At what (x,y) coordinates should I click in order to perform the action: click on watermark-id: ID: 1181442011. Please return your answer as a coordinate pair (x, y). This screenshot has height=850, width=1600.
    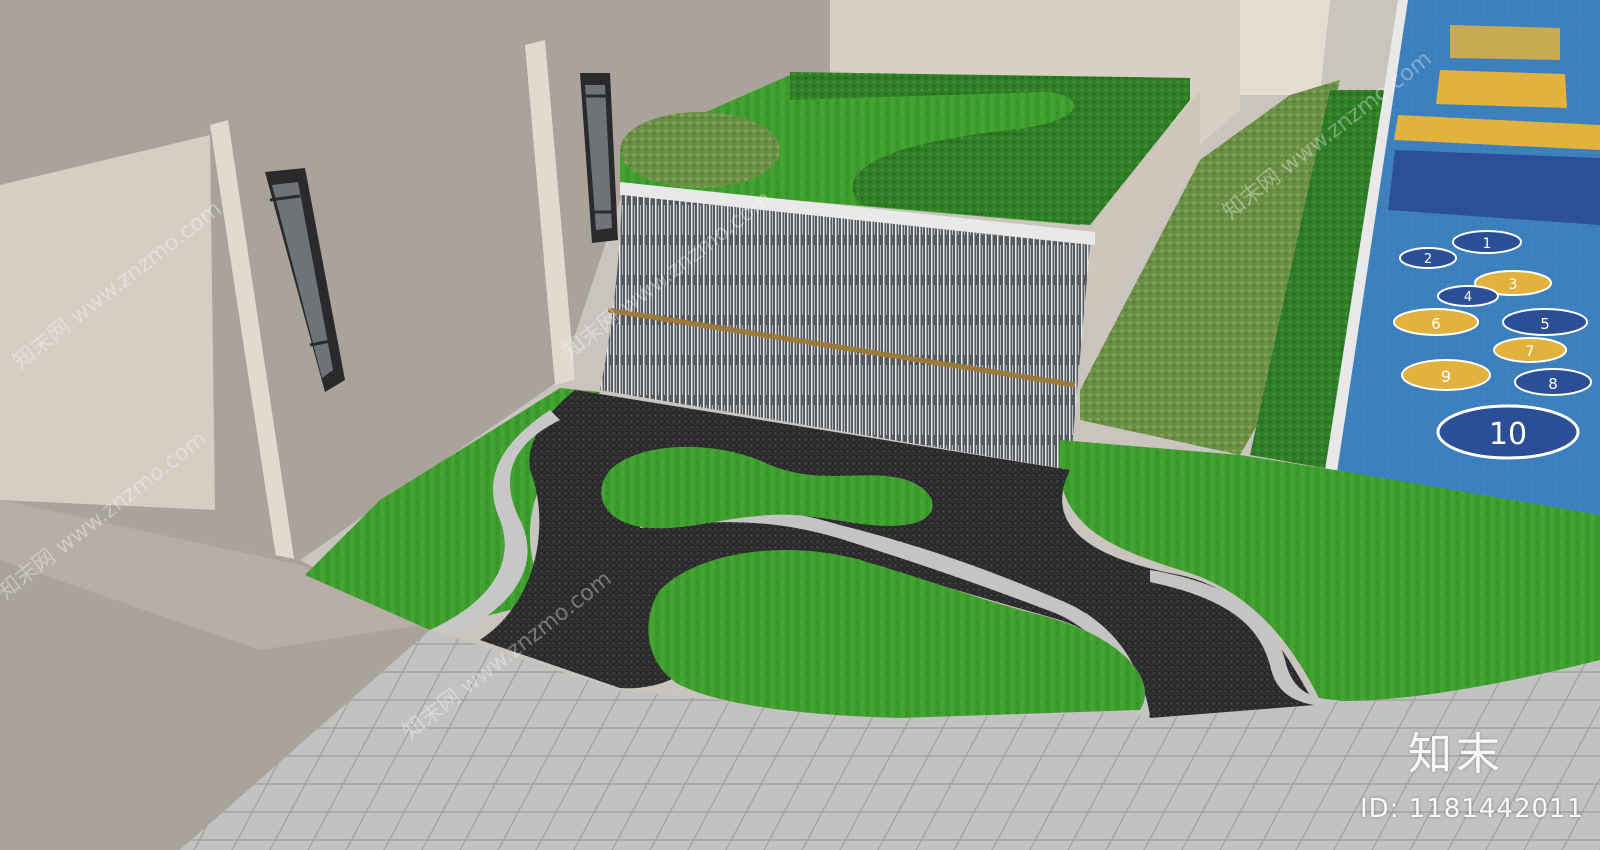
    Looking at the image, I should click on (1472, 809).